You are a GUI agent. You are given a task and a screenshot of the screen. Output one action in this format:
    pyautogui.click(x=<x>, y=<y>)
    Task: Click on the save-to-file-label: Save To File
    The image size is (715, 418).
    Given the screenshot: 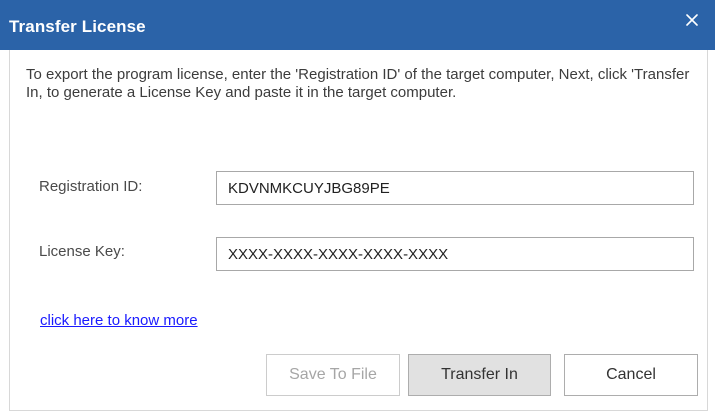 What is the action you would take?
    pyautogui.click(x=333, y=374)
    